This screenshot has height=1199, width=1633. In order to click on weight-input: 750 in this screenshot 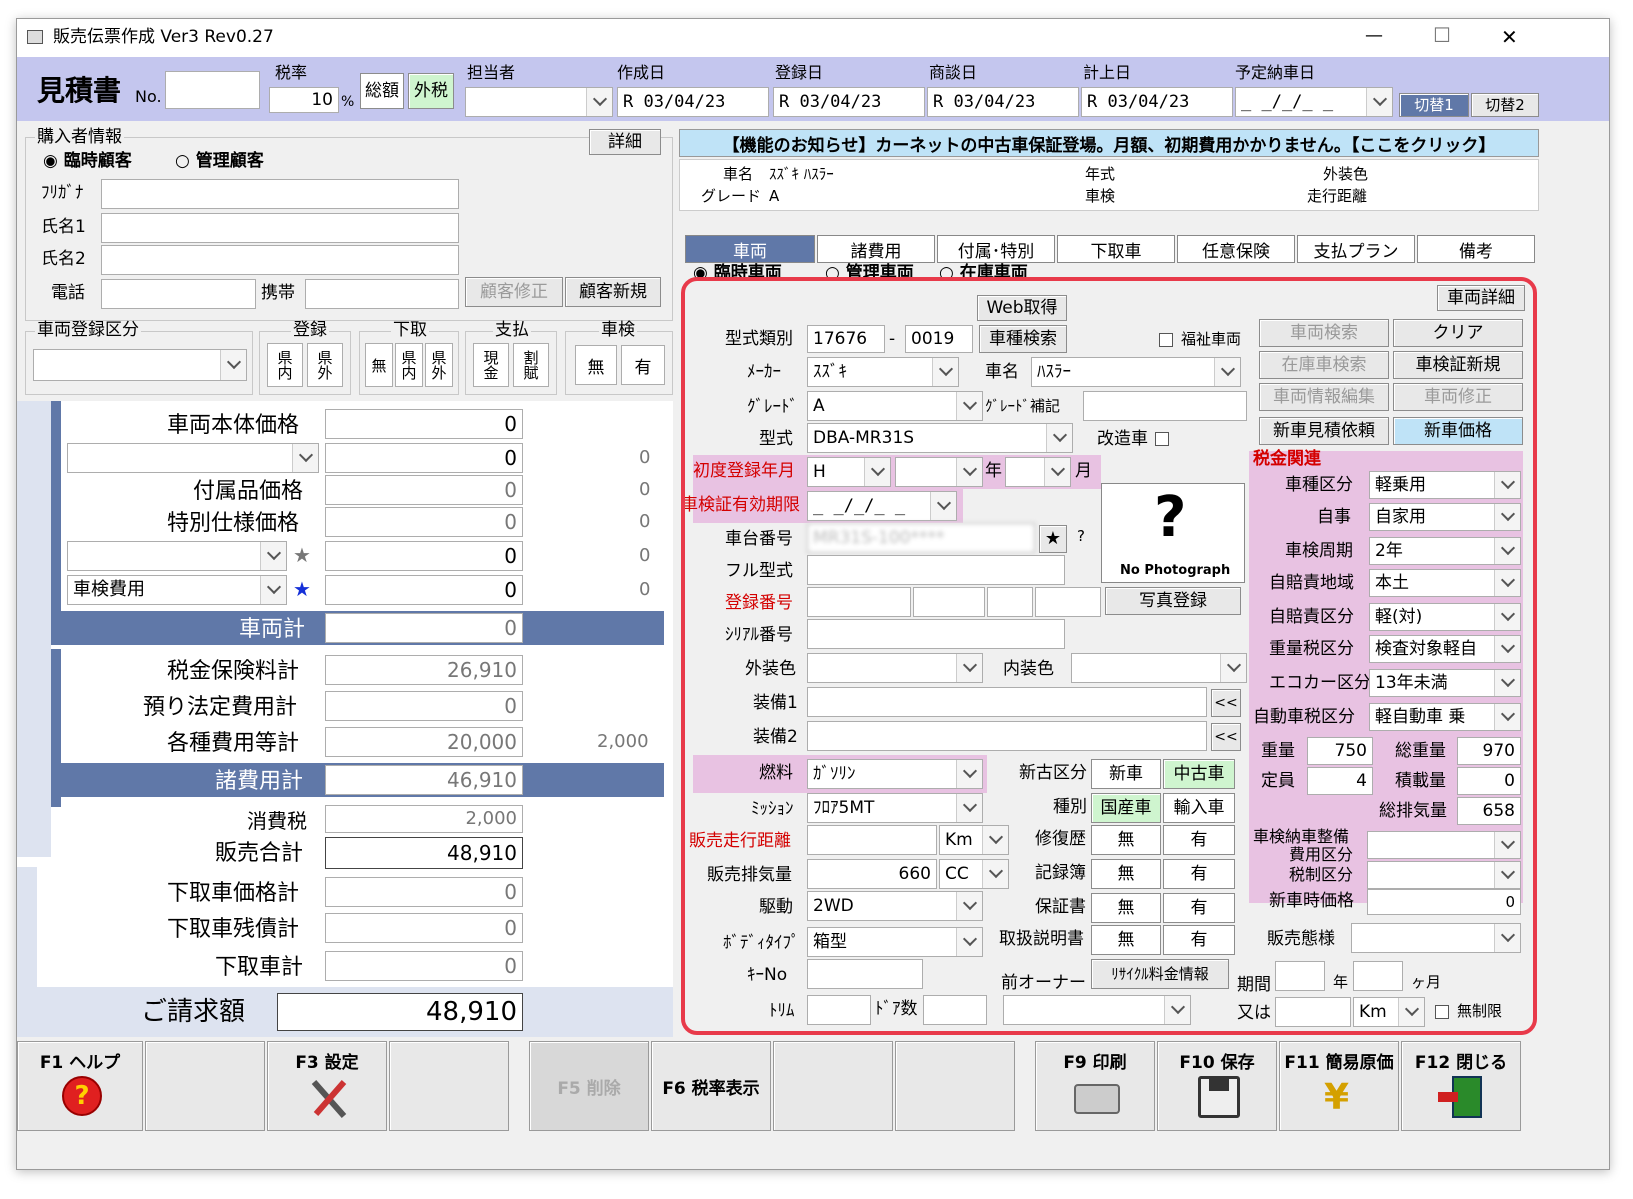, I will do `click(1340, 751)`.